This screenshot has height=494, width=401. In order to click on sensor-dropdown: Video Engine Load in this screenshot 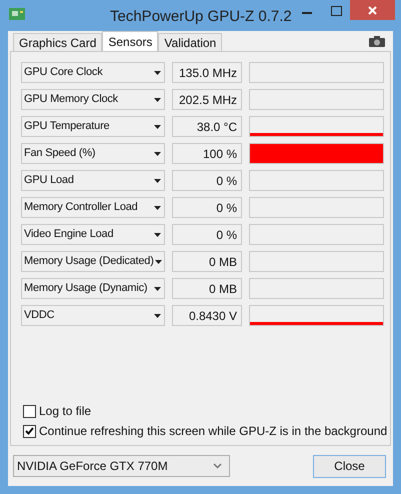, I will do `click(93, 234)`.